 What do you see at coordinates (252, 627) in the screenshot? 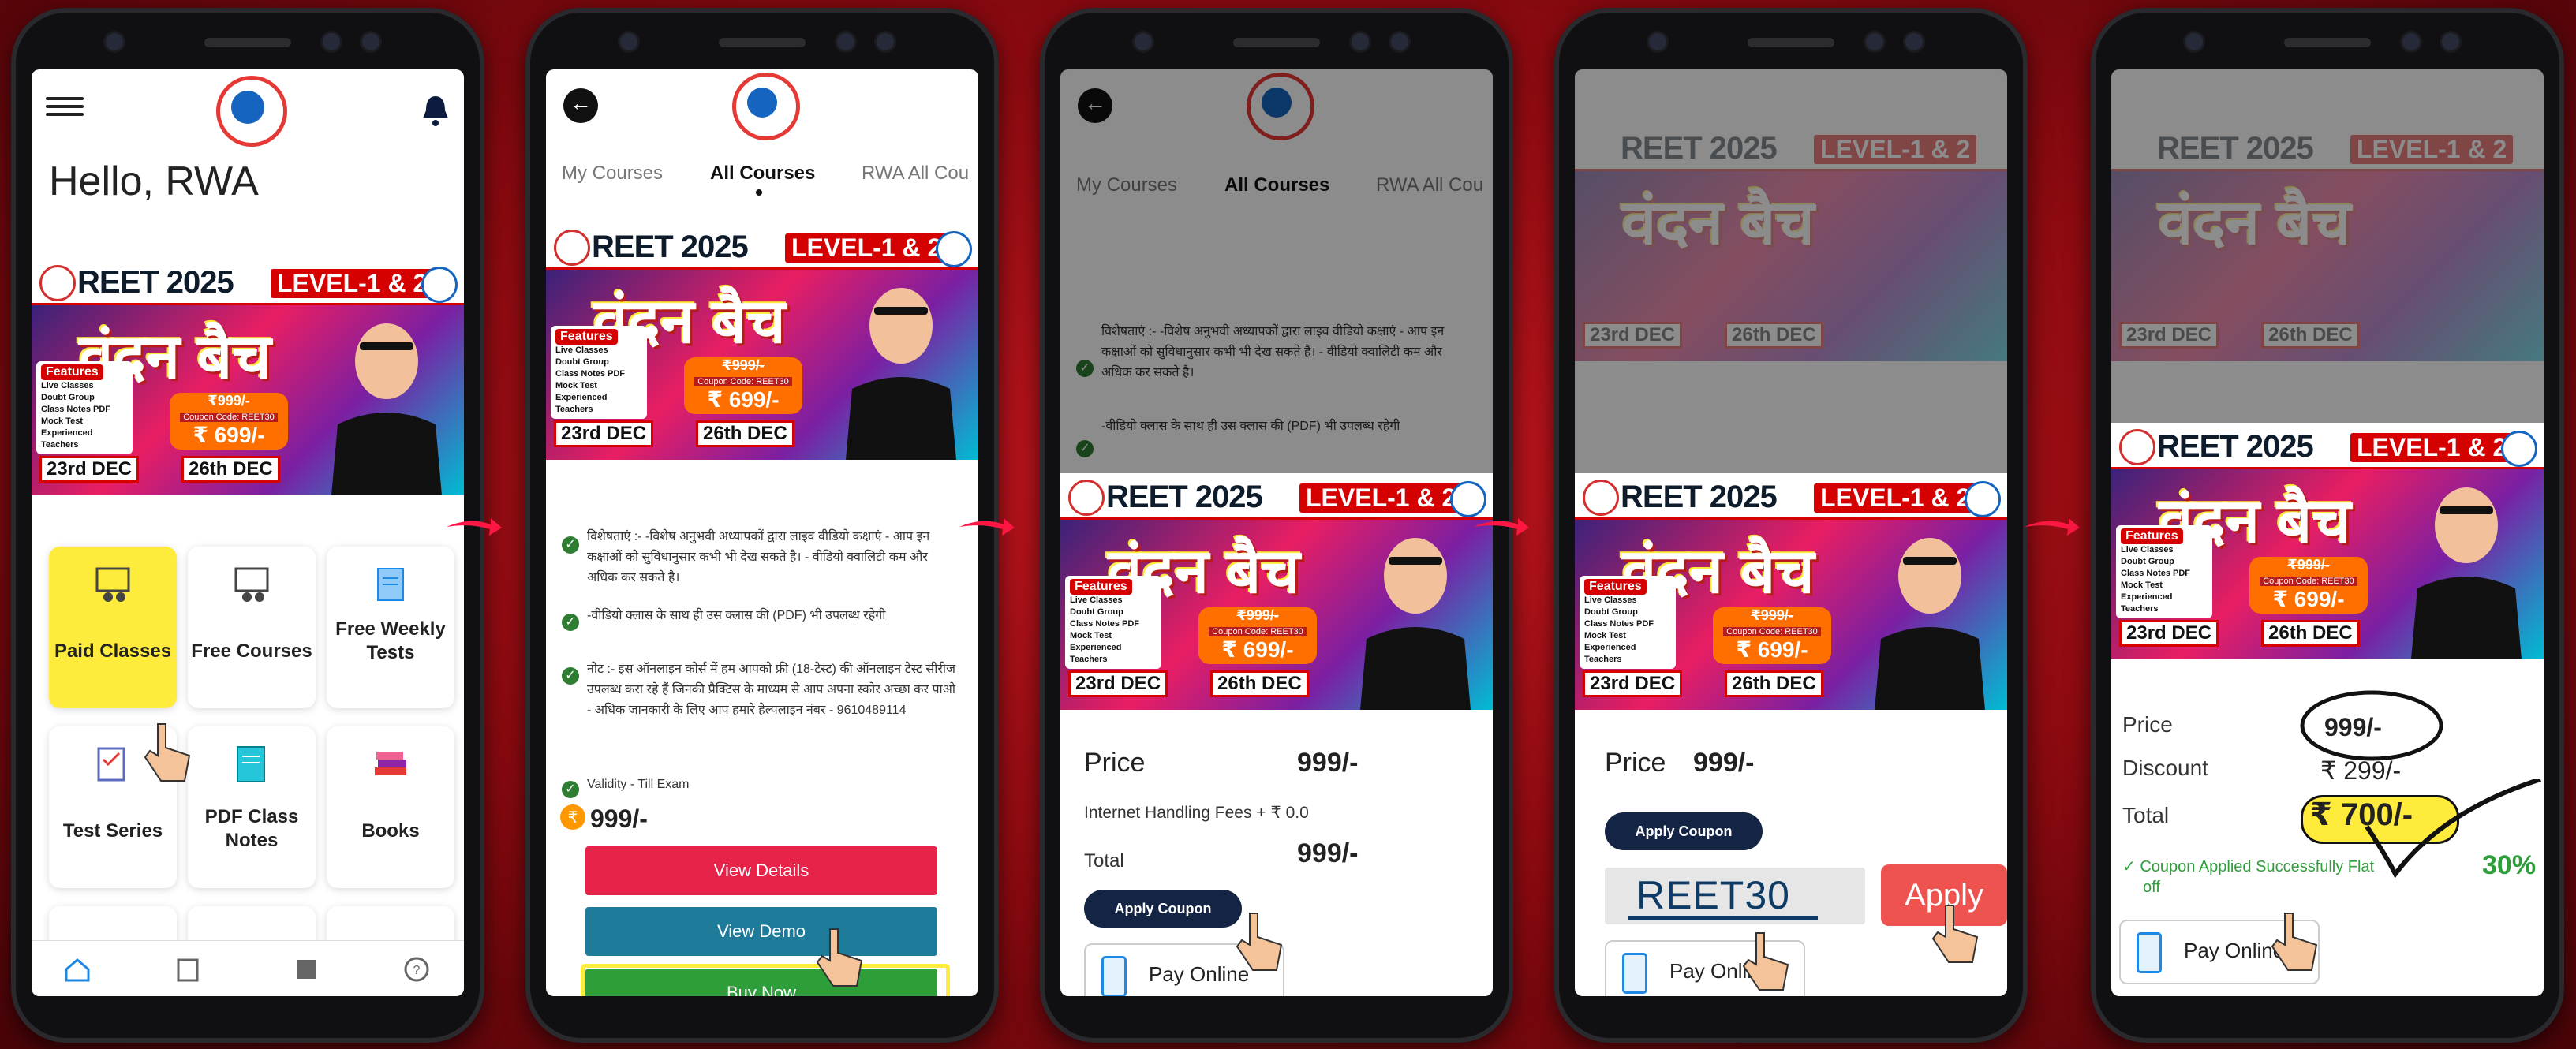
I see `tile-free-courses: Free Courses` at bounding box center [252, 627].